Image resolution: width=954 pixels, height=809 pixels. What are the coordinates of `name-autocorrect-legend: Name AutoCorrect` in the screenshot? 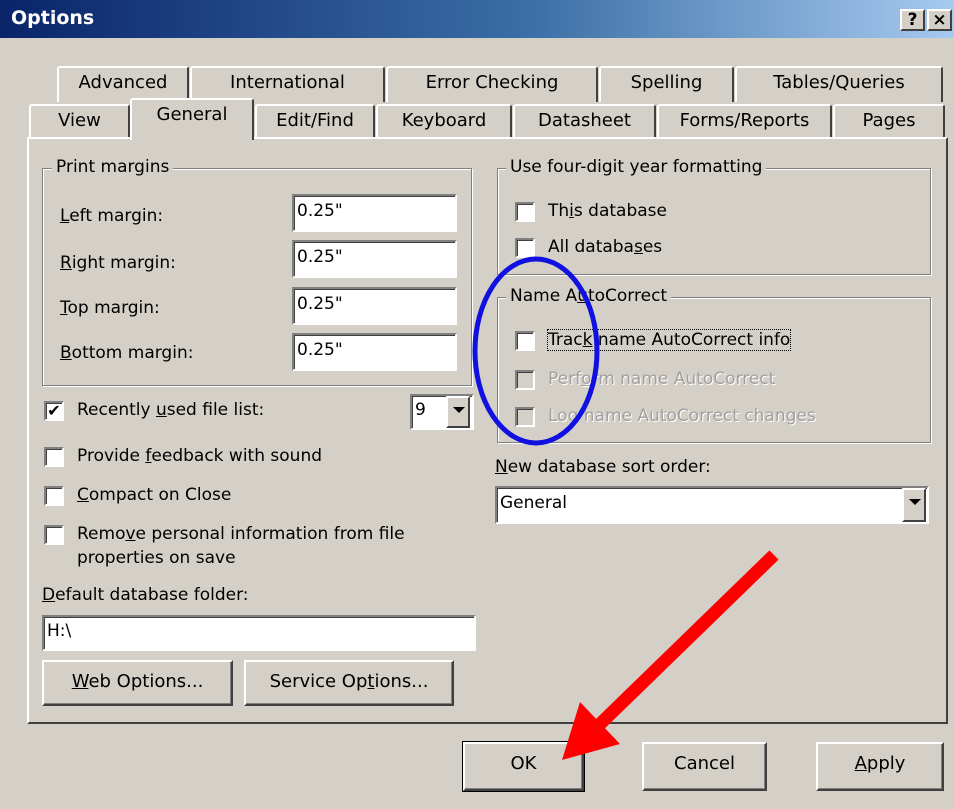 It's located at (589, 296).